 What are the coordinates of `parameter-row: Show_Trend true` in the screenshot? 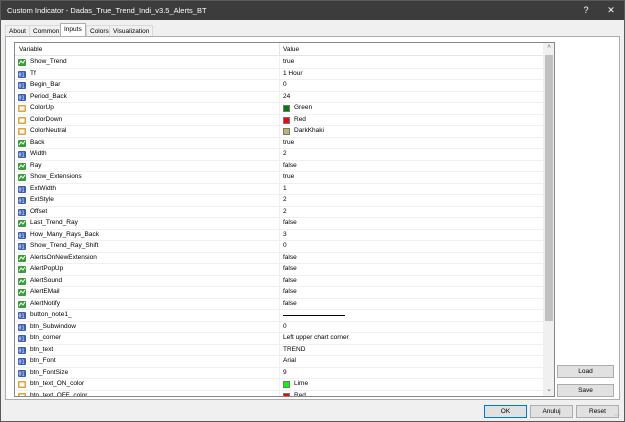 It's located at (279, 63).